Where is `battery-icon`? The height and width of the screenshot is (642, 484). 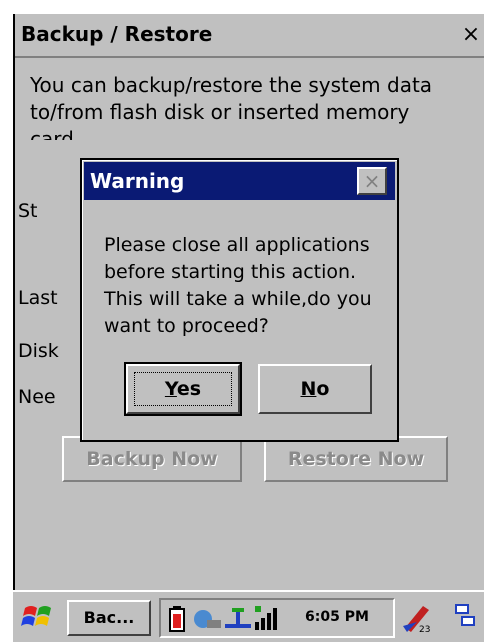
battery-icon is located at coordinates (177, 621).